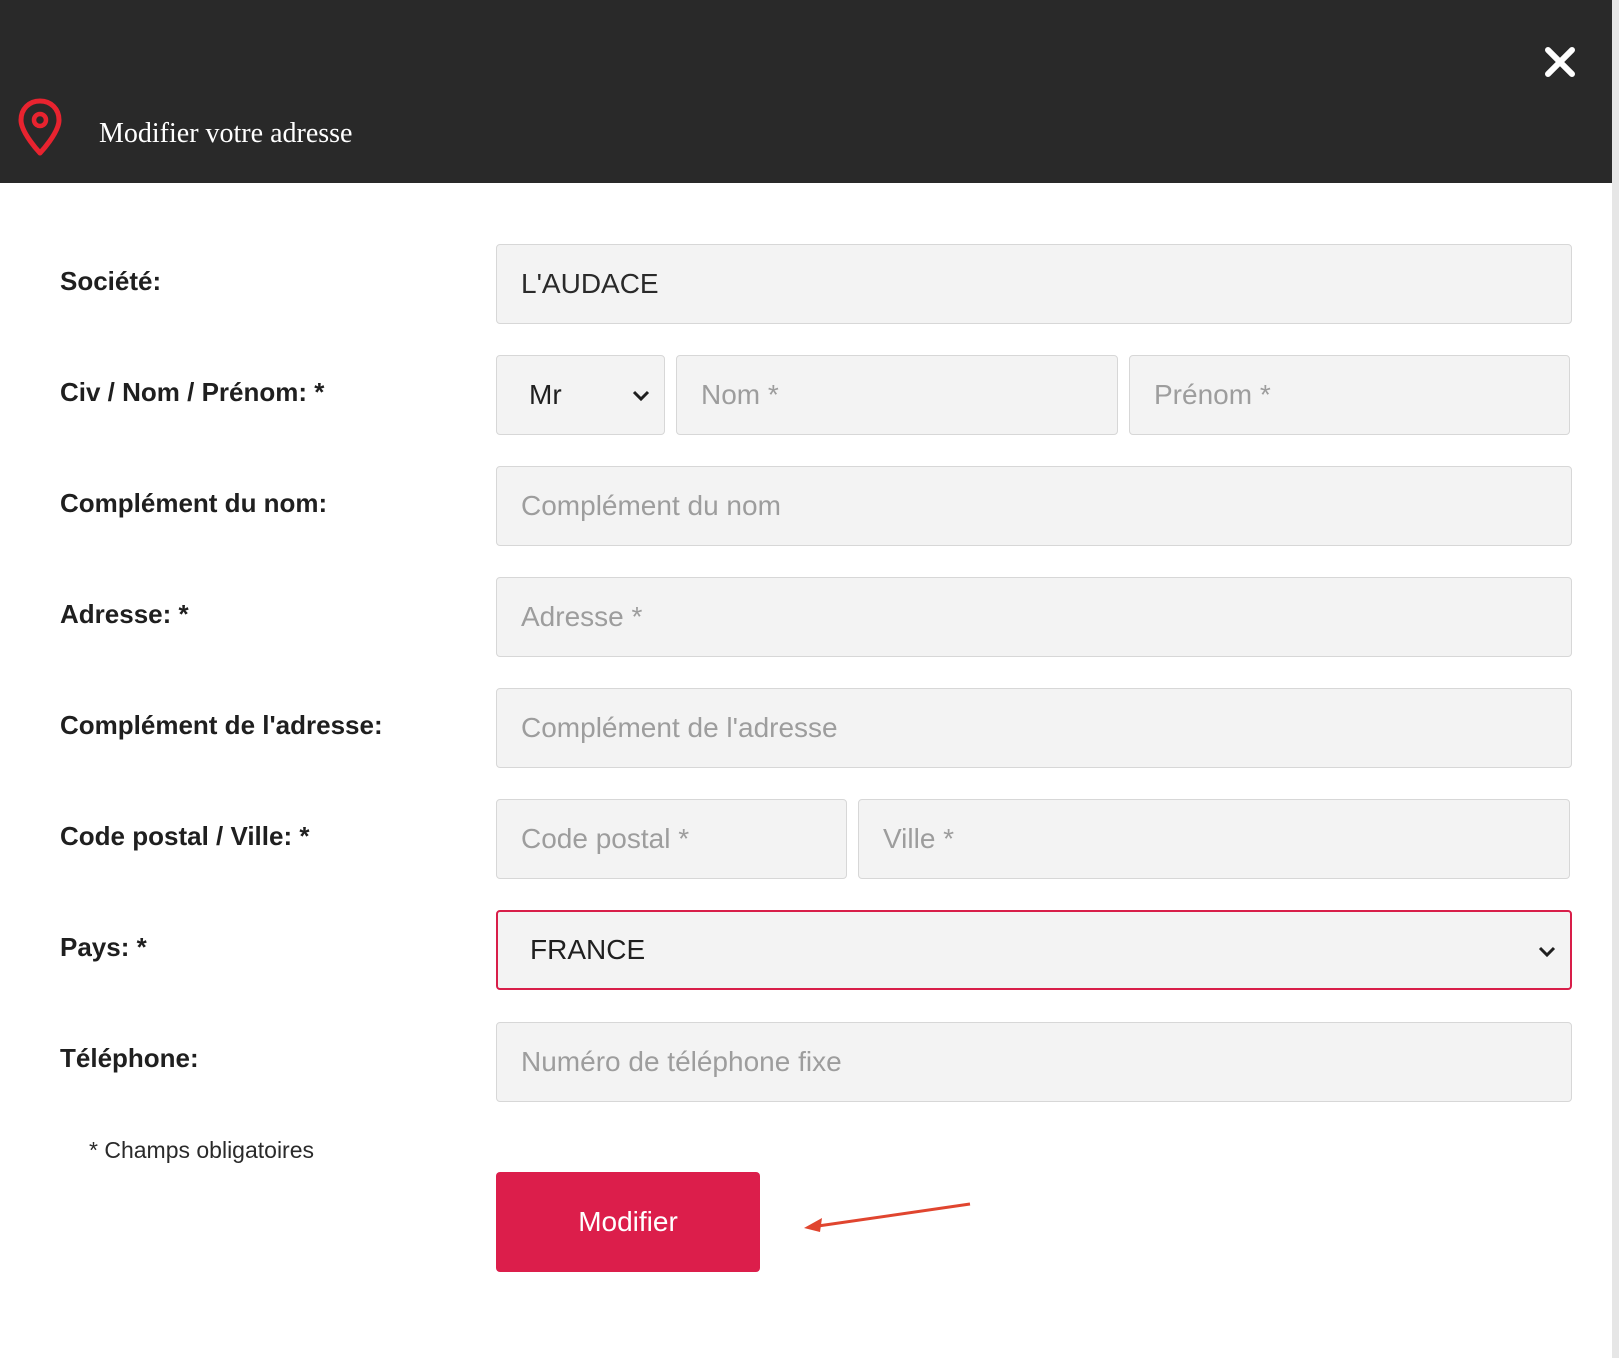  Describe the element at coordinates (221, 725) in the screenshot. I see `complement-adresse-label: Complément de l'adresse:` at that location.